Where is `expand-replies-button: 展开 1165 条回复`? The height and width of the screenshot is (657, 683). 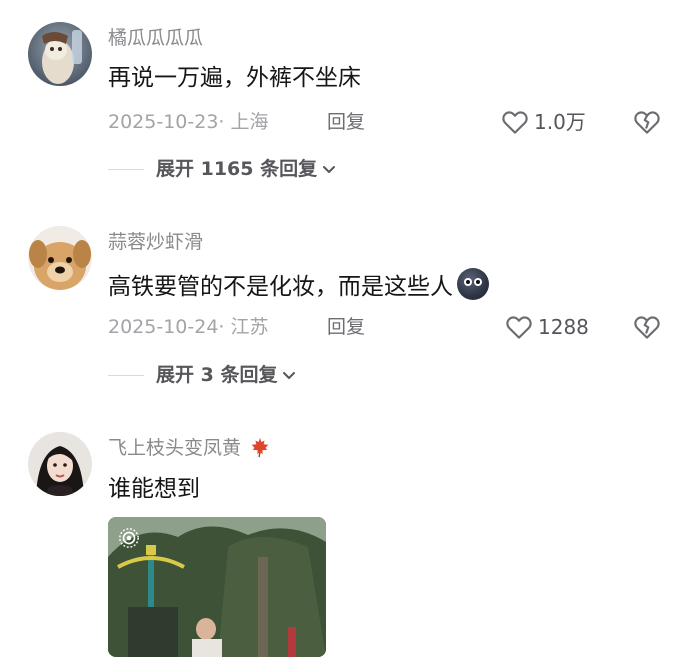 expand-replies-button: 展开 1165 条回复 is located at coordinates (222, 169).